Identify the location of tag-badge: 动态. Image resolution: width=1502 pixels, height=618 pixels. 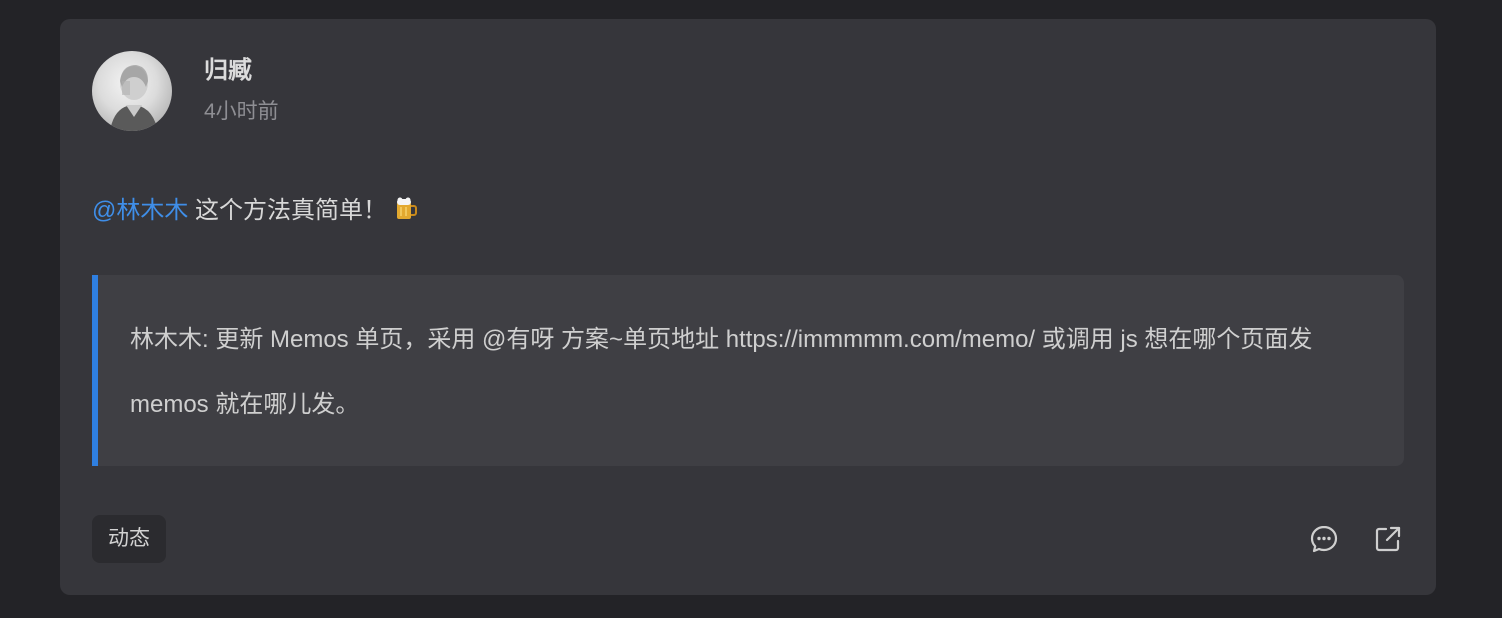
(129, 539).